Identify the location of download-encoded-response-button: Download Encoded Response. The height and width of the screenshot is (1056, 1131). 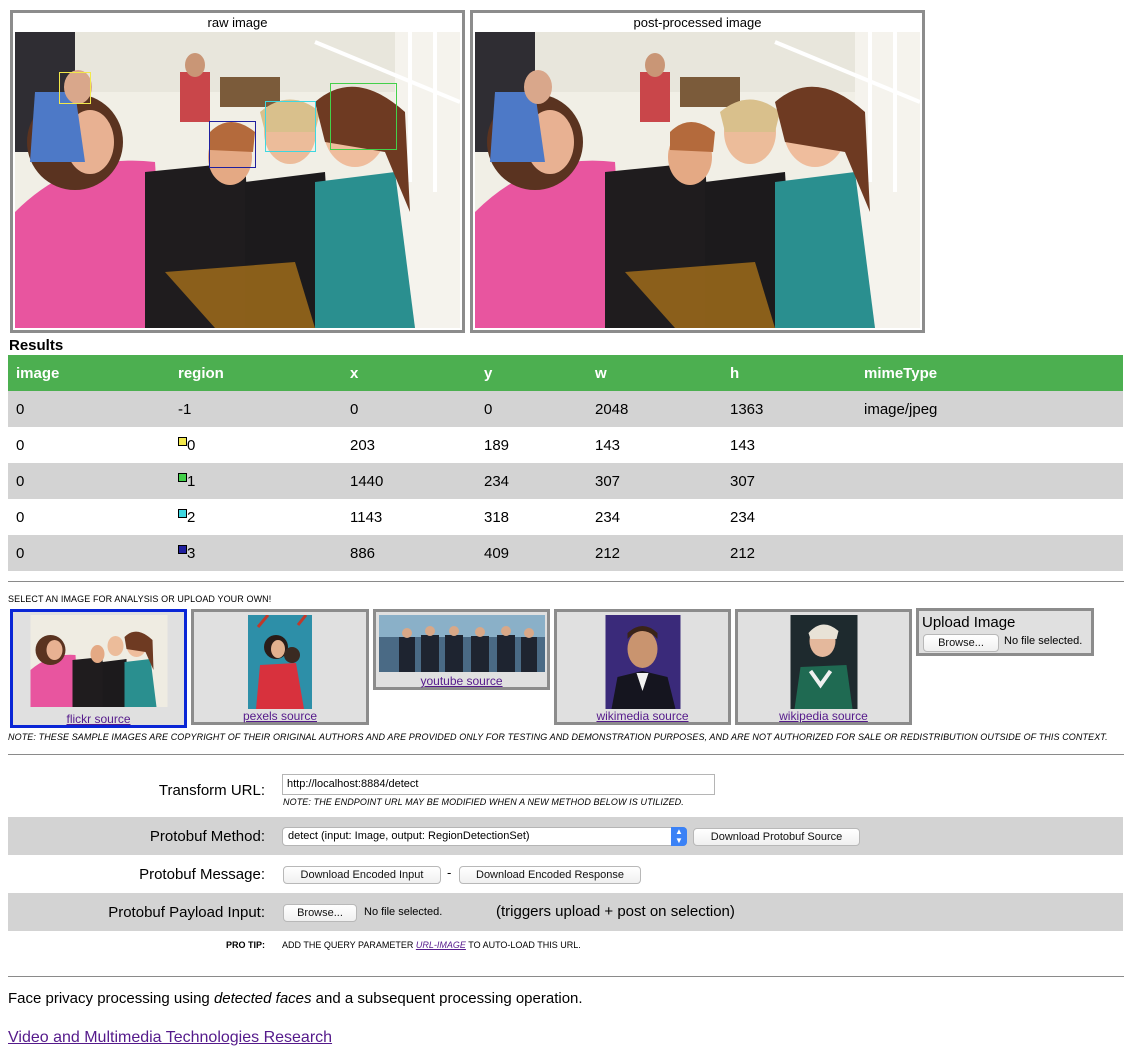
(550, 875).